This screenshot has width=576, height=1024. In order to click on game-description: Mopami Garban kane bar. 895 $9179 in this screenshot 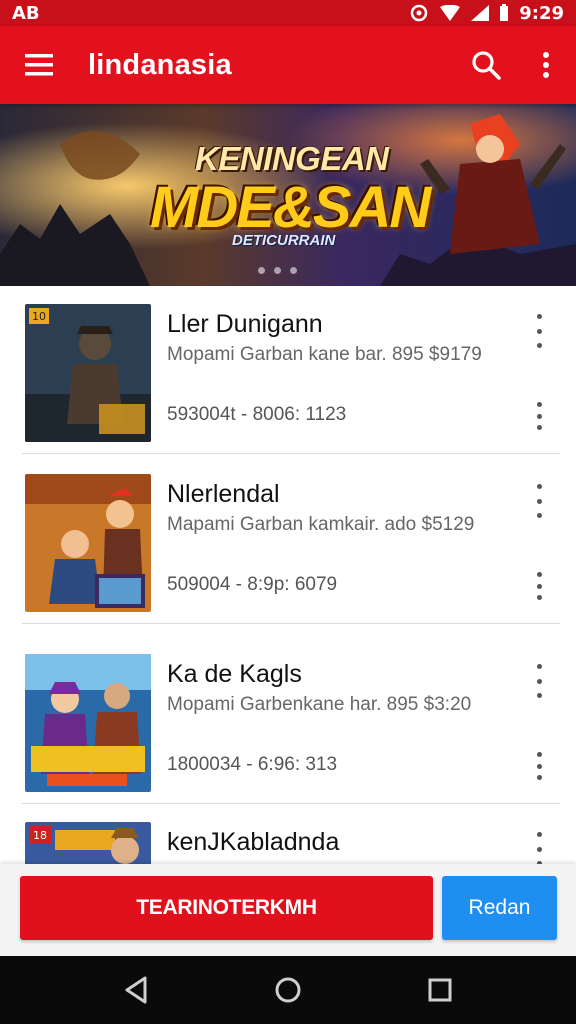, I will do `click(324, 354)`.